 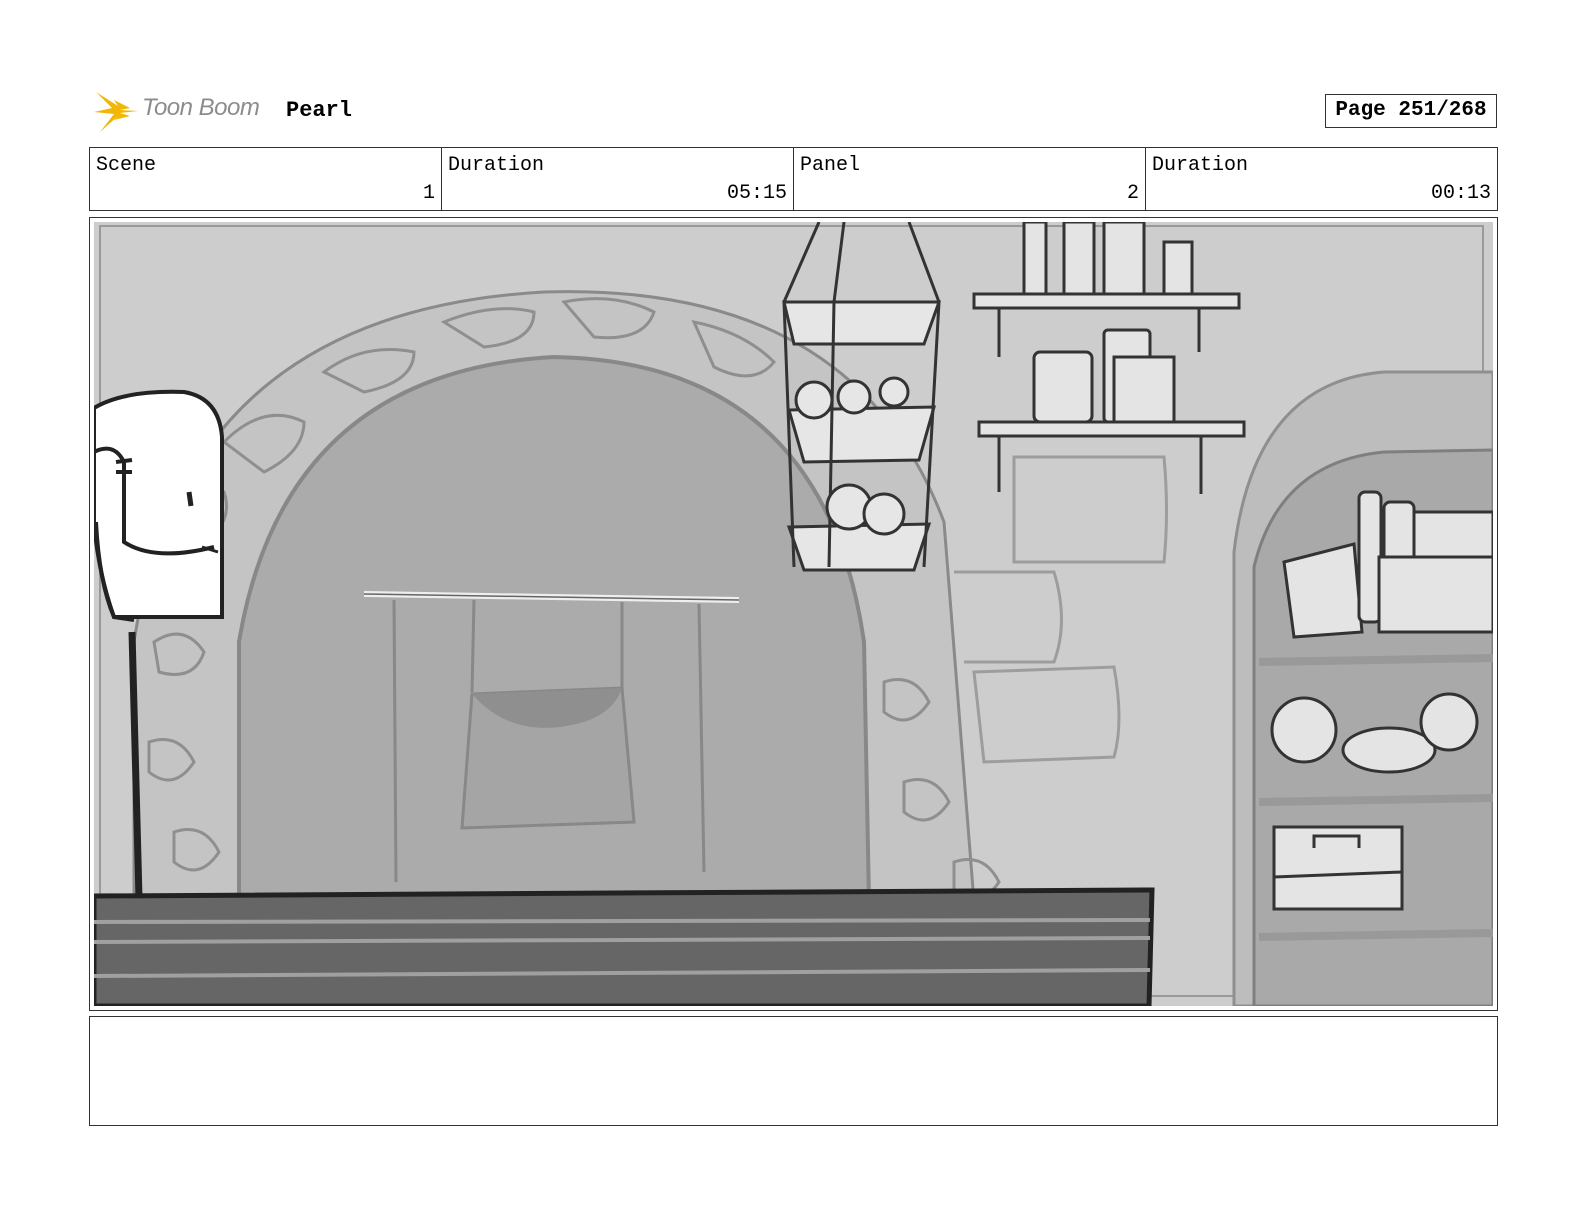 I want to click on panel-label: Panel, so click(x=830, y=165).